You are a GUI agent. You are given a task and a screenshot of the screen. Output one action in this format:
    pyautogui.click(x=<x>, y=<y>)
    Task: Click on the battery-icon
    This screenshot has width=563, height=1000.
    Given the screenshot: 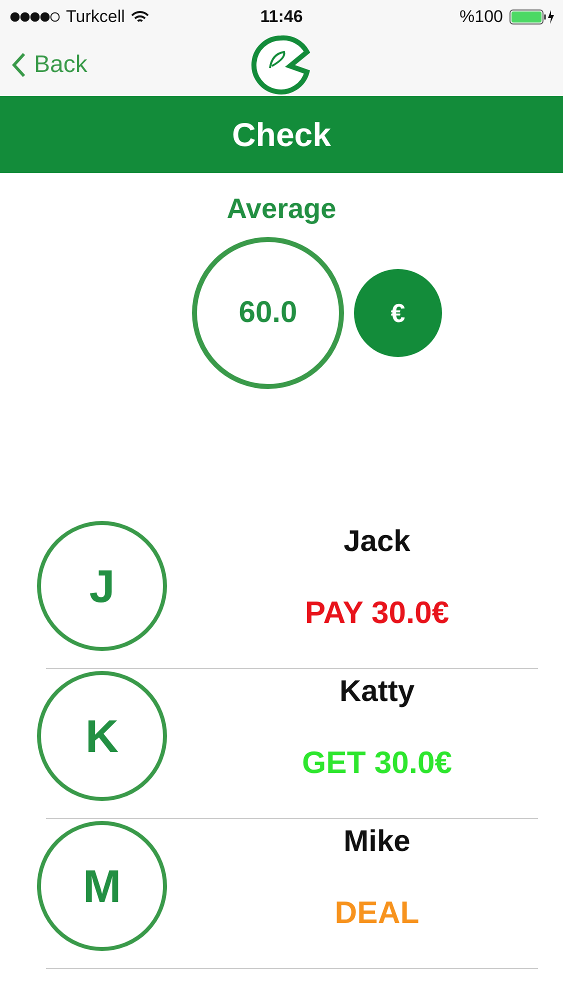 What is the action you would take?
    pyautogui.click(x=532, y=17)
    